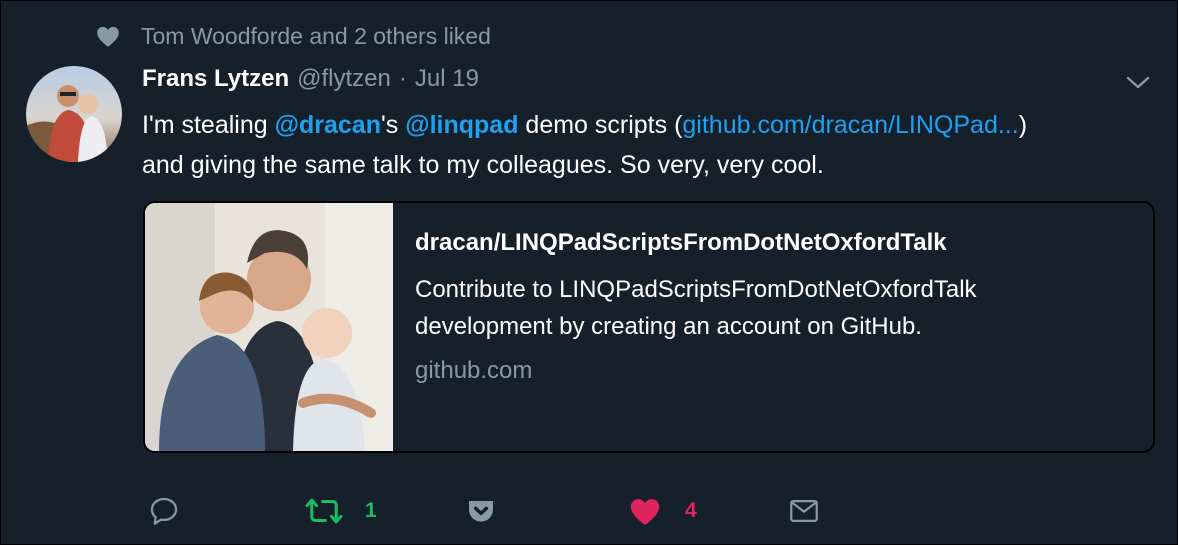  I want to click on direct-message-button, so click(804, 511).